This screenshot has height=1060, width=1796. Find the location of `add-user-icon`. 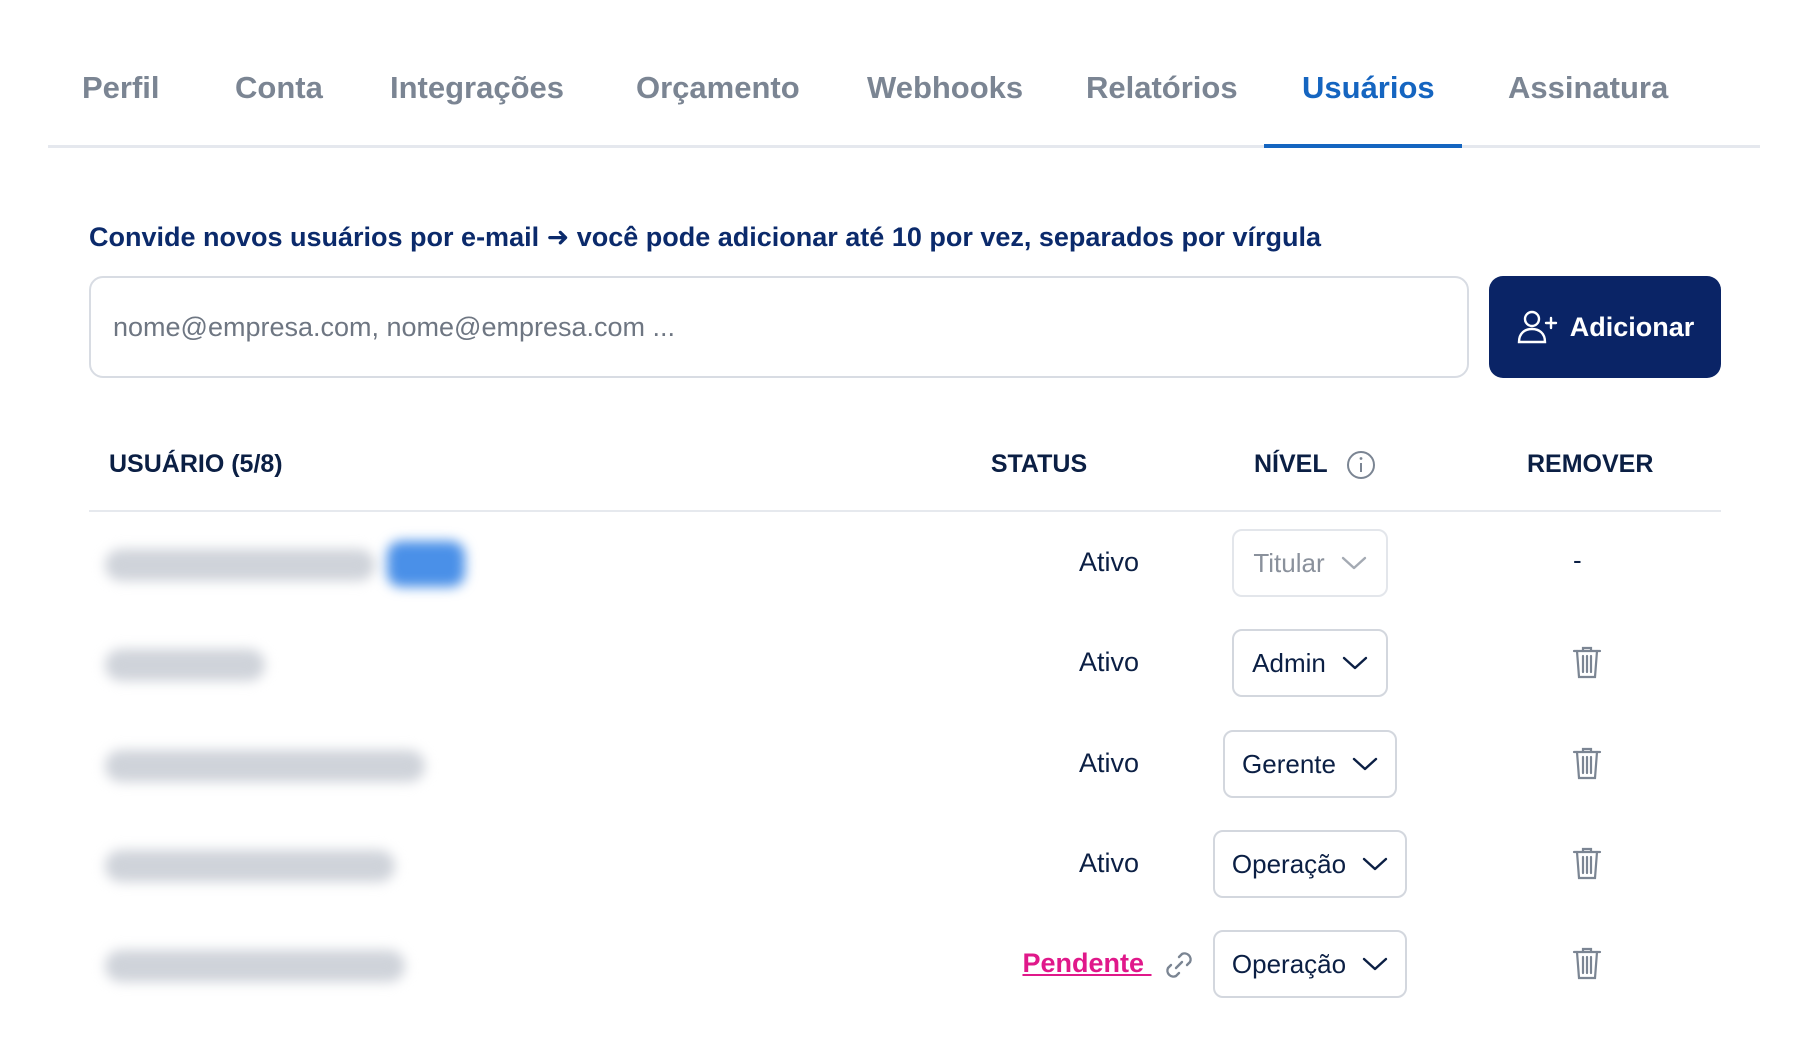

add-user-icon is located at coordinates (1537, 327).